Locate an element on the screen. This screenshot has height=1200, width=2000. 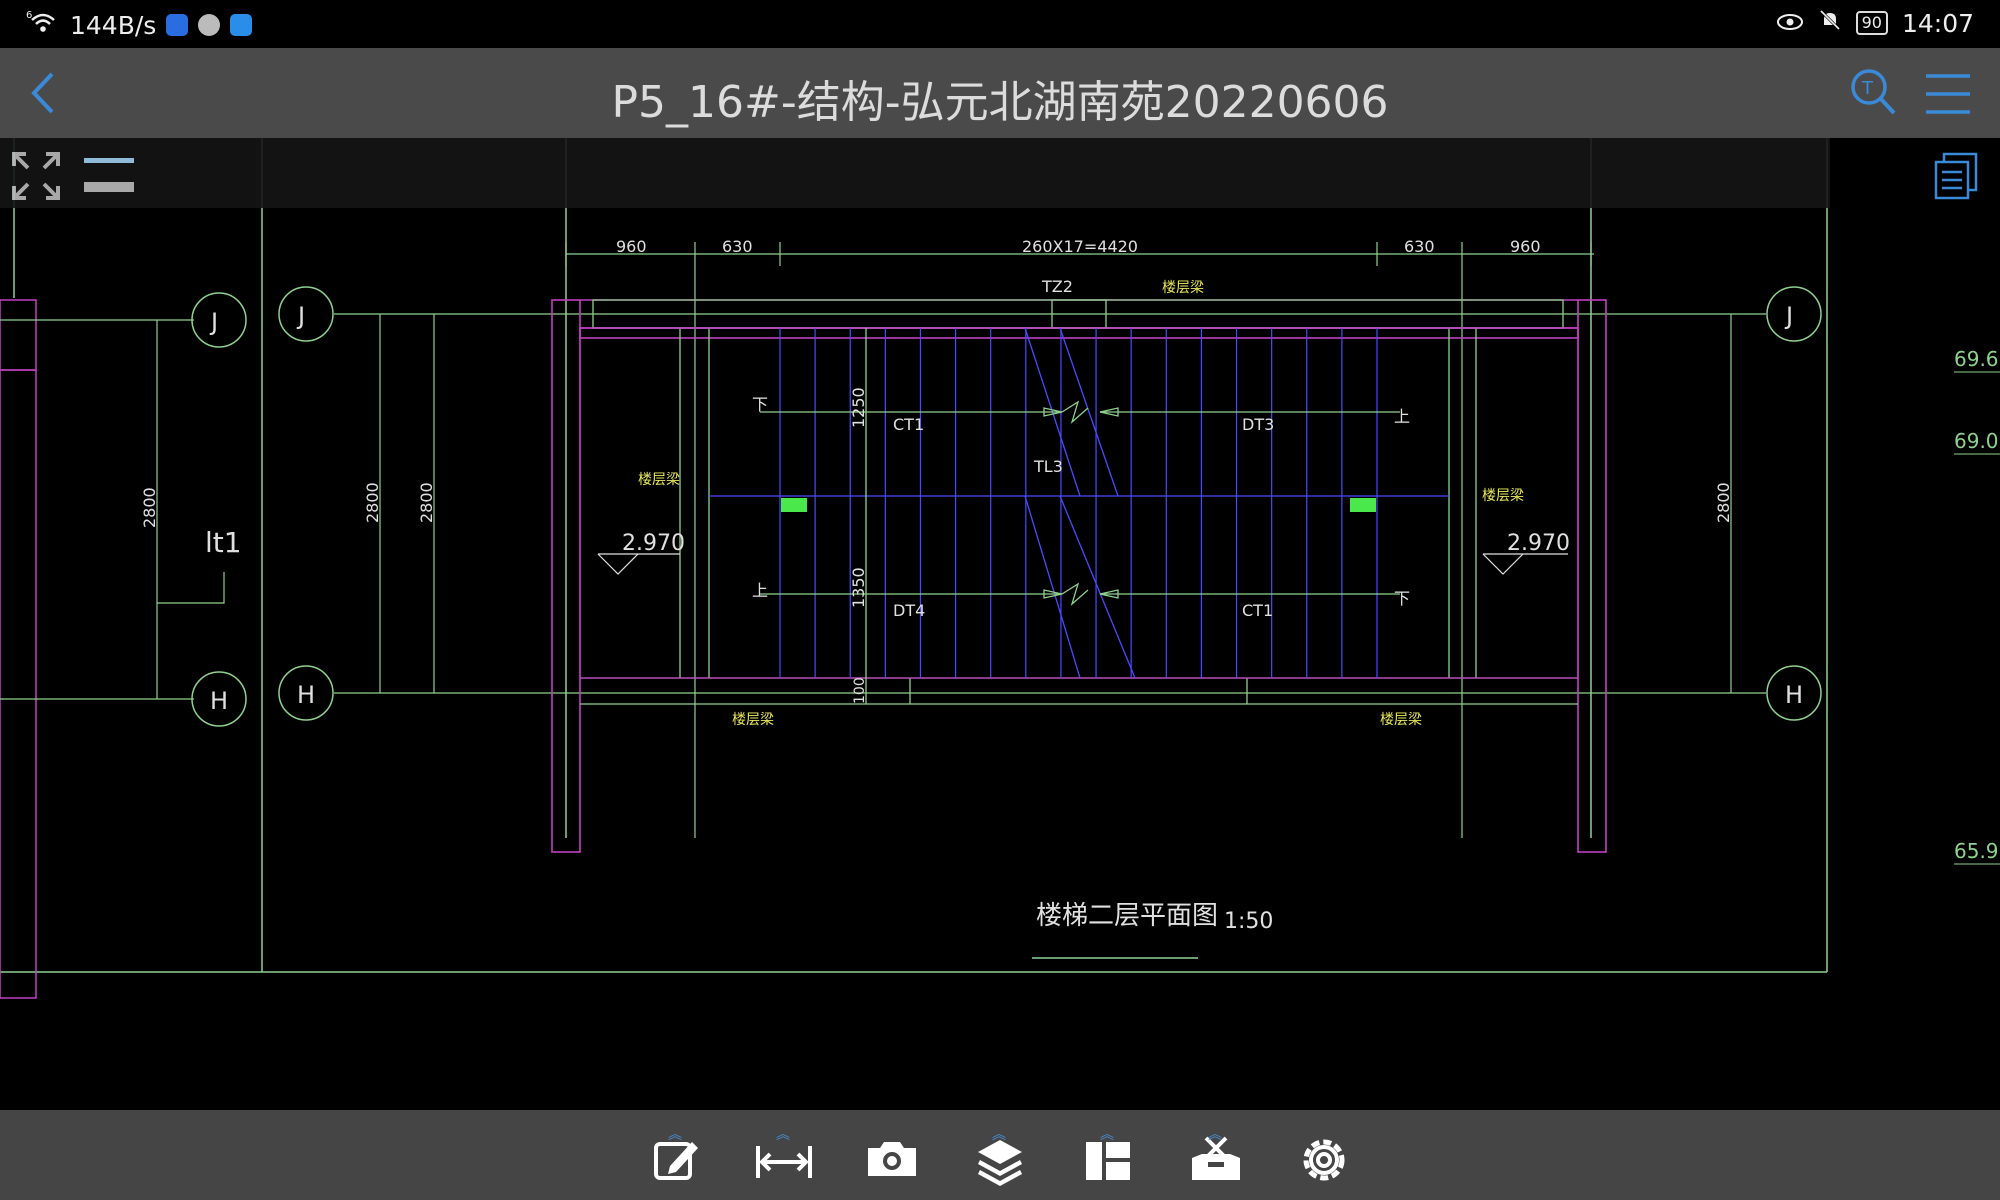
menu-button is located at coordinates (1948, 96).